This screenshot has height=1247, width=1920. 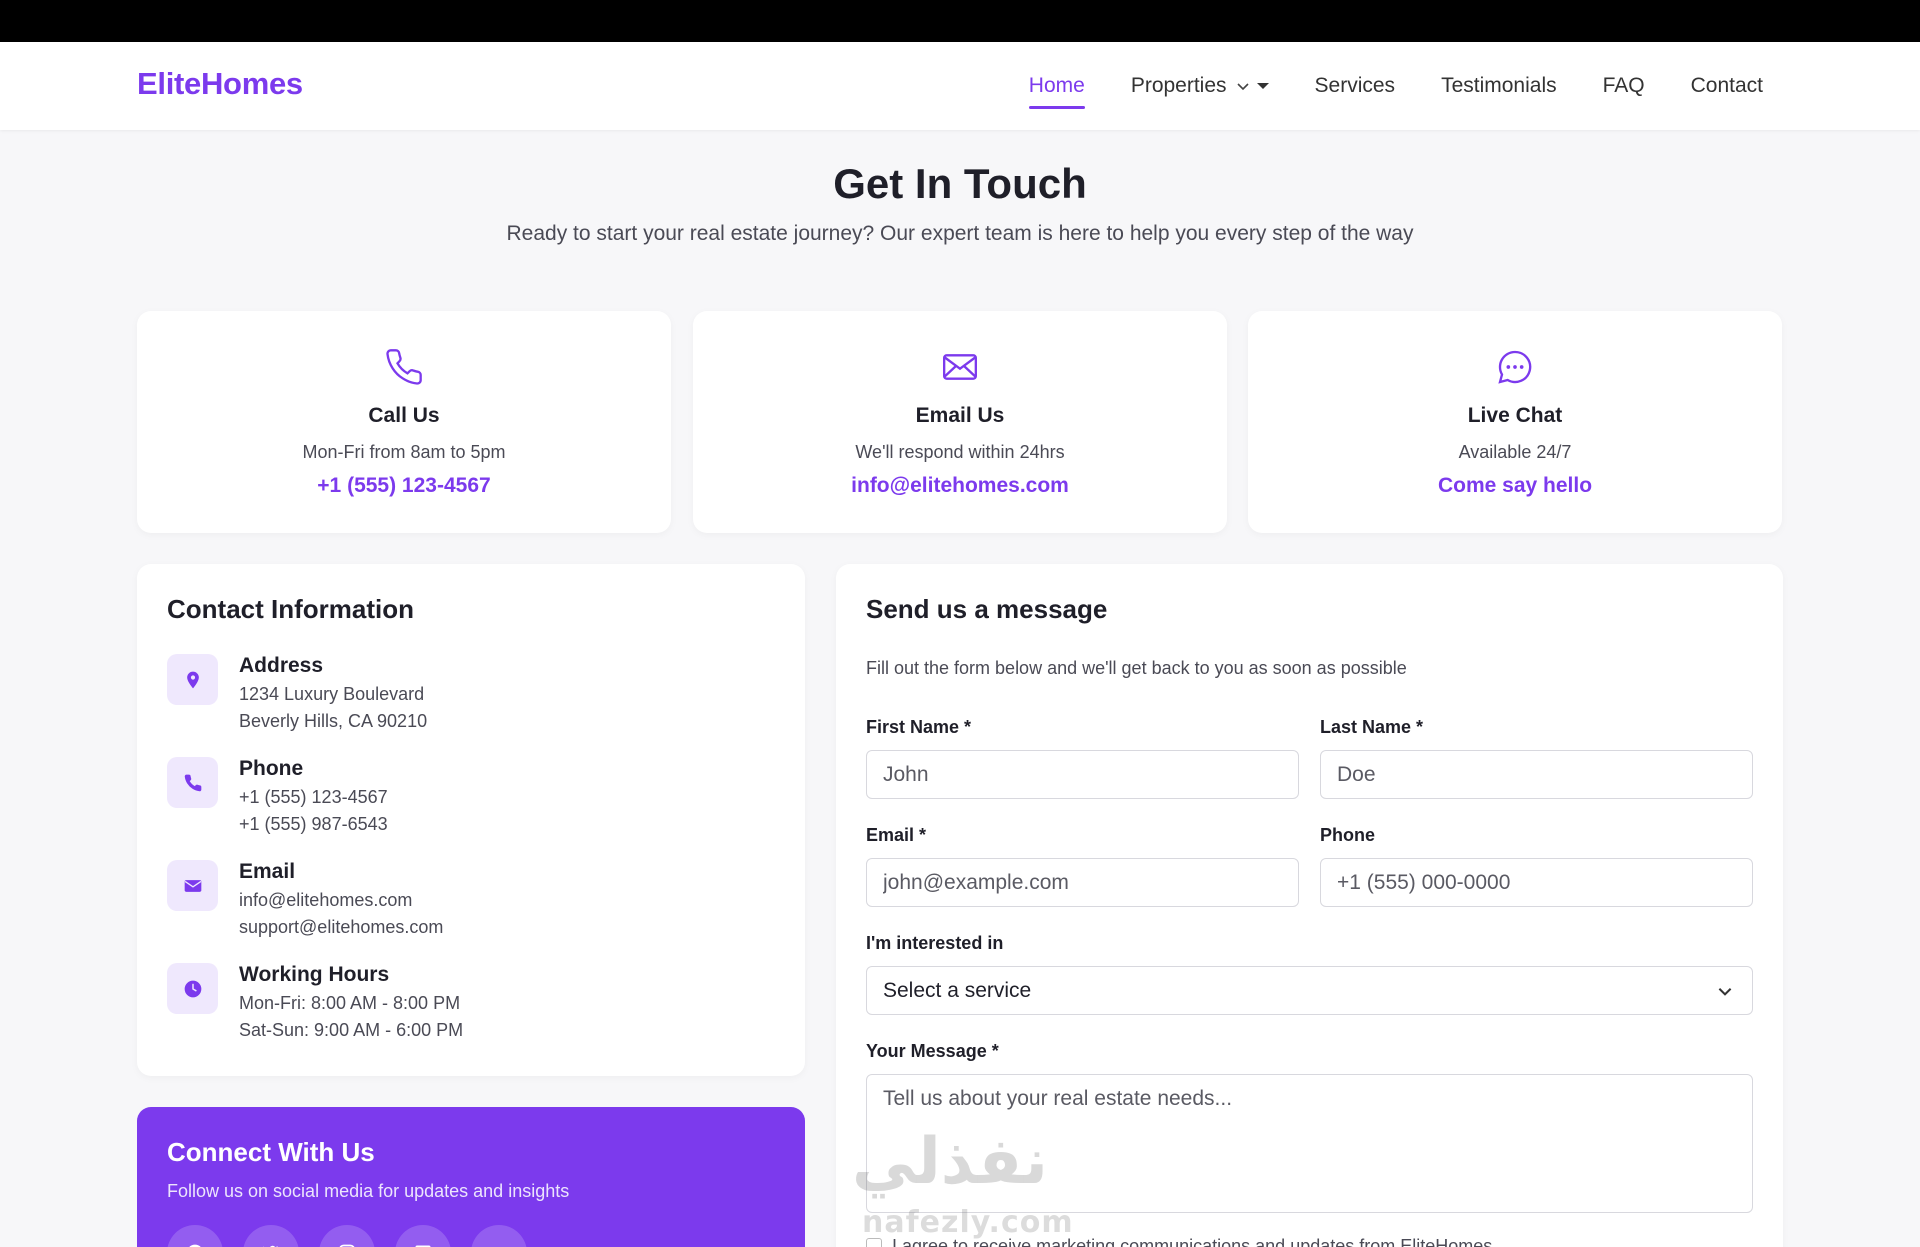 I want to click on location-pin-icon, so click(x=192, y=679).